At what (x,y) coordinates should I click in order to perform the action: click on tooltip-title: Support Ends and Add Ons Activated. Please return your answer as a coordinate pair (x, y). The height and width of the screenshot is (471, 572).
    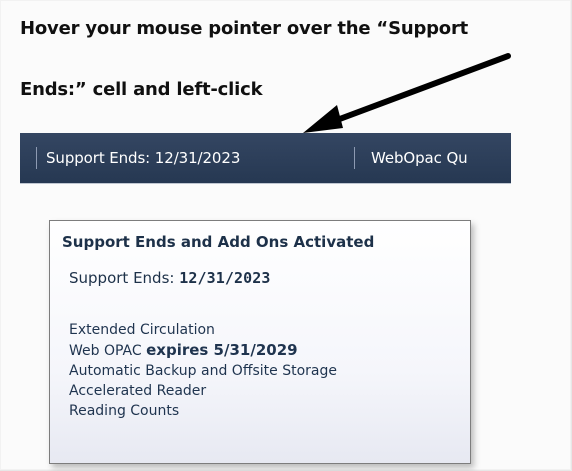
    Looking at the image, I should click on (218, 242).